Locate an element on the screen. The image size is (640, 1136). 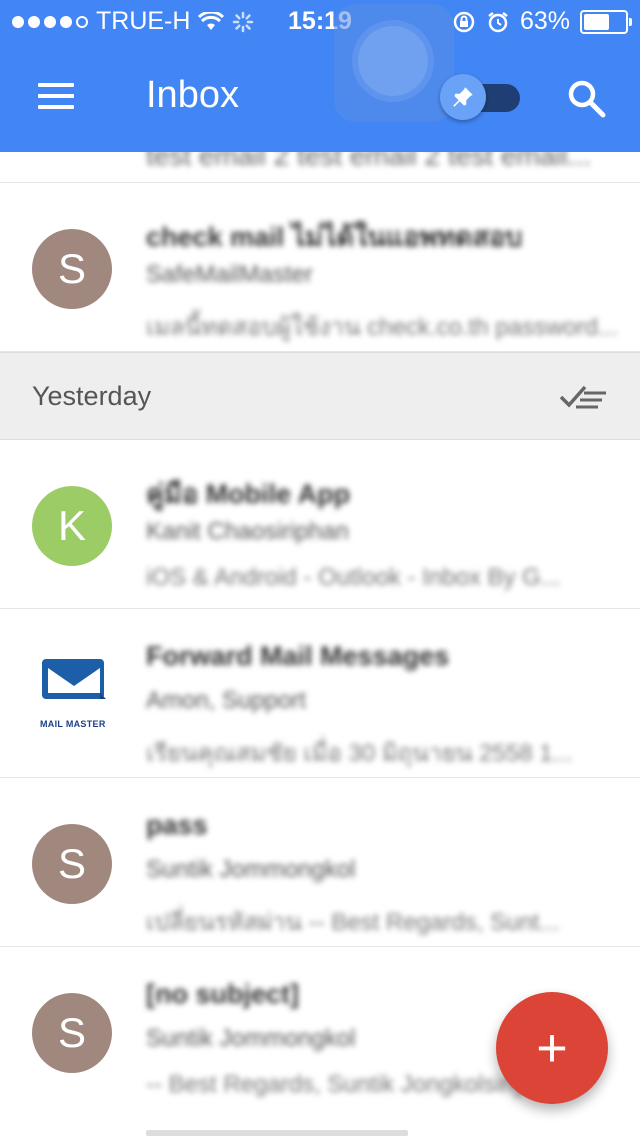
email-sender: Suntik Jommongkol is located at coordinates (251, 869).